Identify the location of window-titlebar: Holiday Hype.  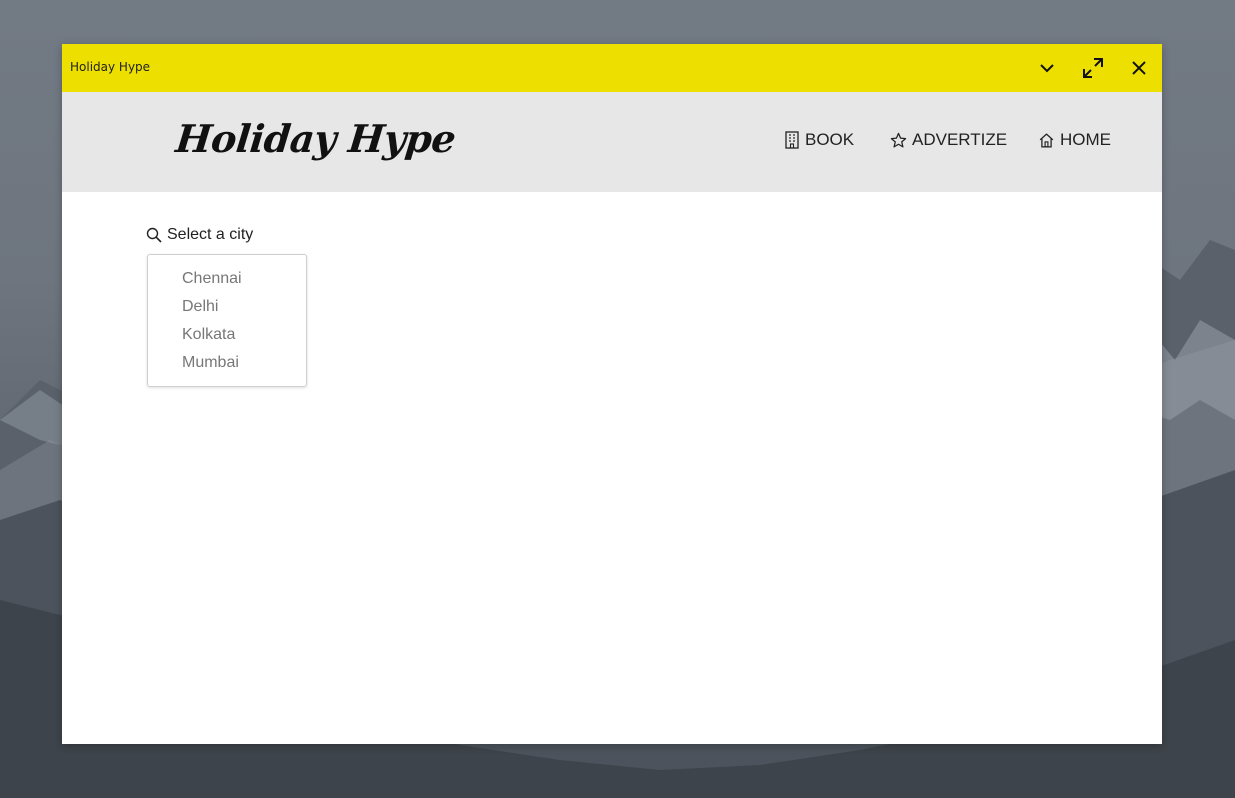
(612, 68).